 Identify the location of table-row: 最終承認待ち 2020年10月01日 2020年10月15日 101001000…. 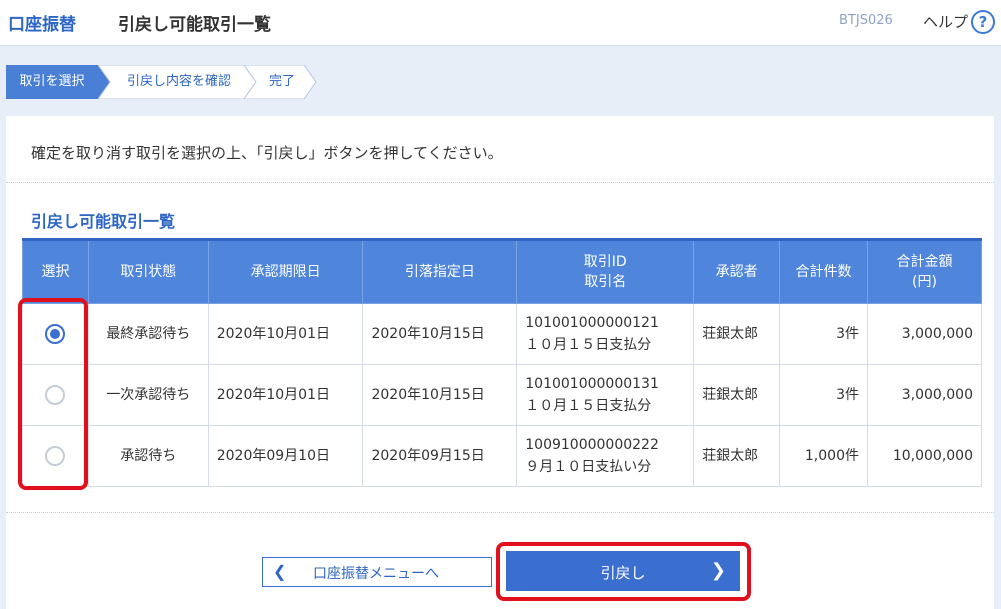
(502, 334).